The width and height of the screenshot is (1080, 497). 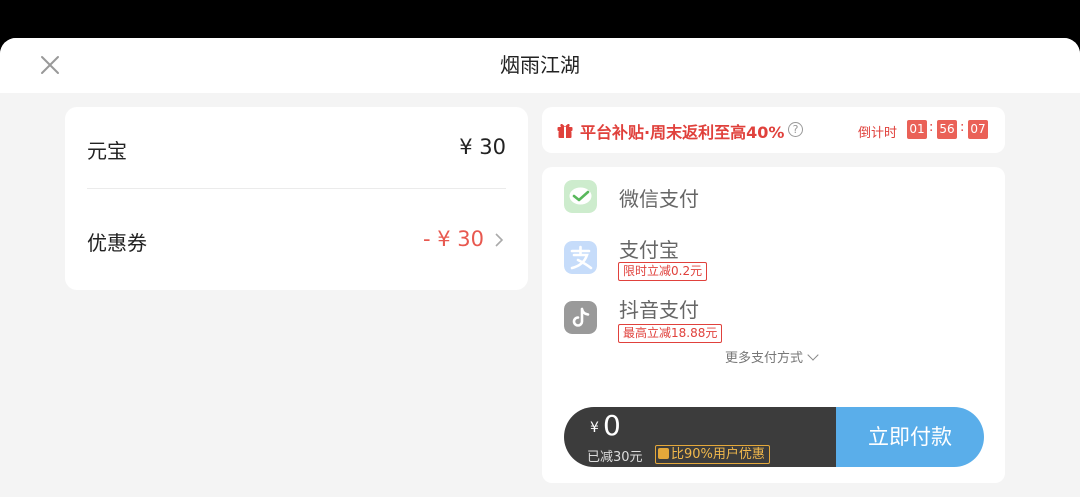 What do you see at coordinates (580, 257) in the screenshot?
I see `alipay-icon` at bounding box center [580, 257].